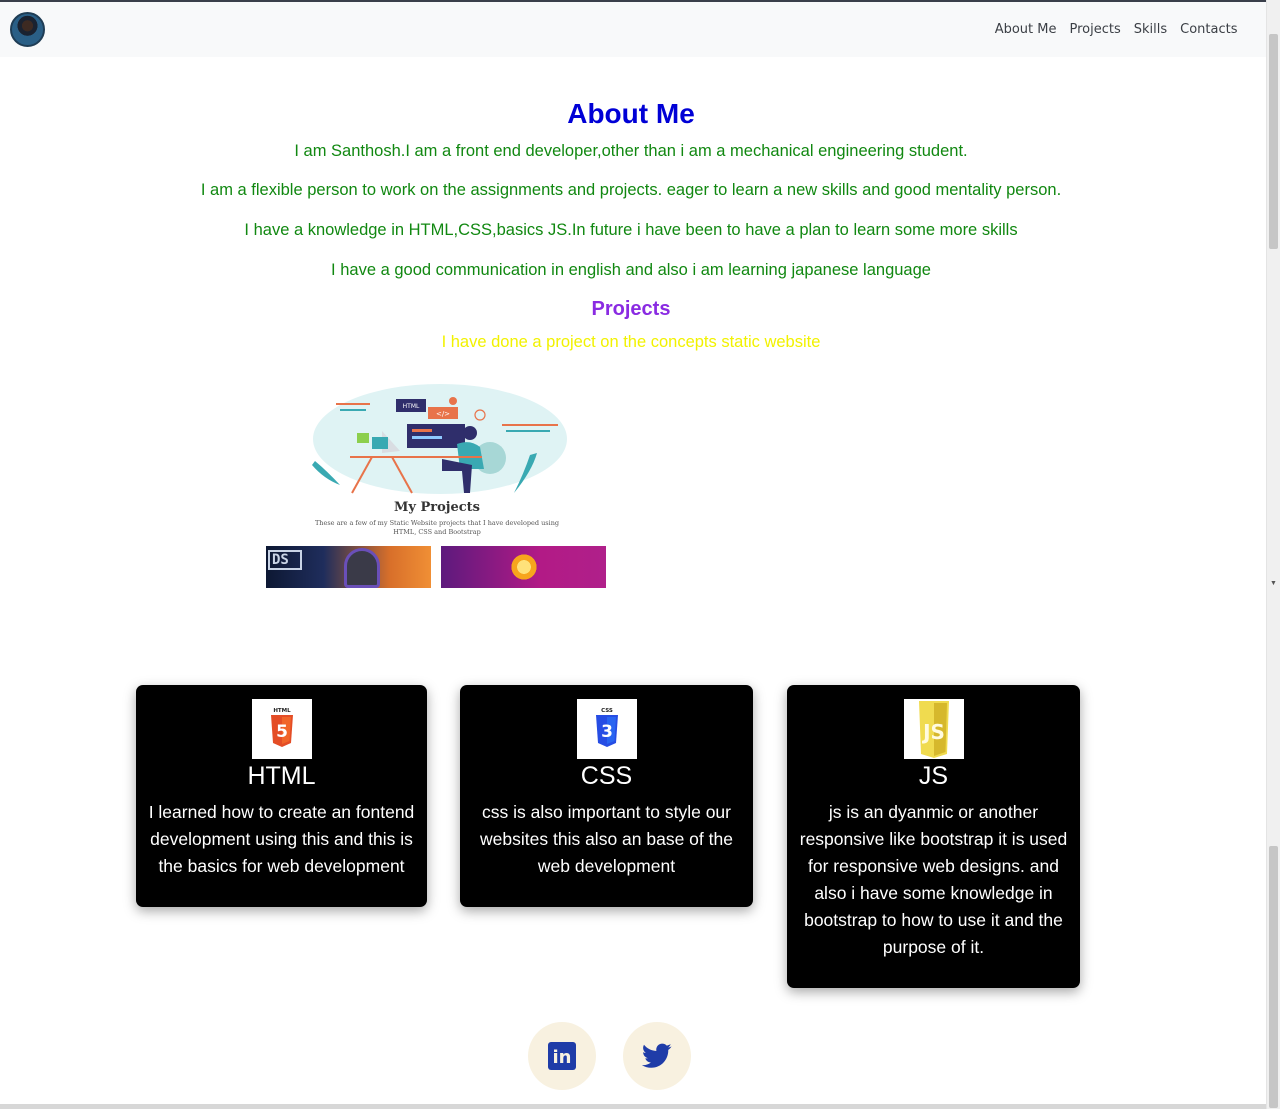  What do you see at coordinates (282, 711) in the screenshot?
I see `html5-logo-label: HTML` at bounding box center [282, 711].